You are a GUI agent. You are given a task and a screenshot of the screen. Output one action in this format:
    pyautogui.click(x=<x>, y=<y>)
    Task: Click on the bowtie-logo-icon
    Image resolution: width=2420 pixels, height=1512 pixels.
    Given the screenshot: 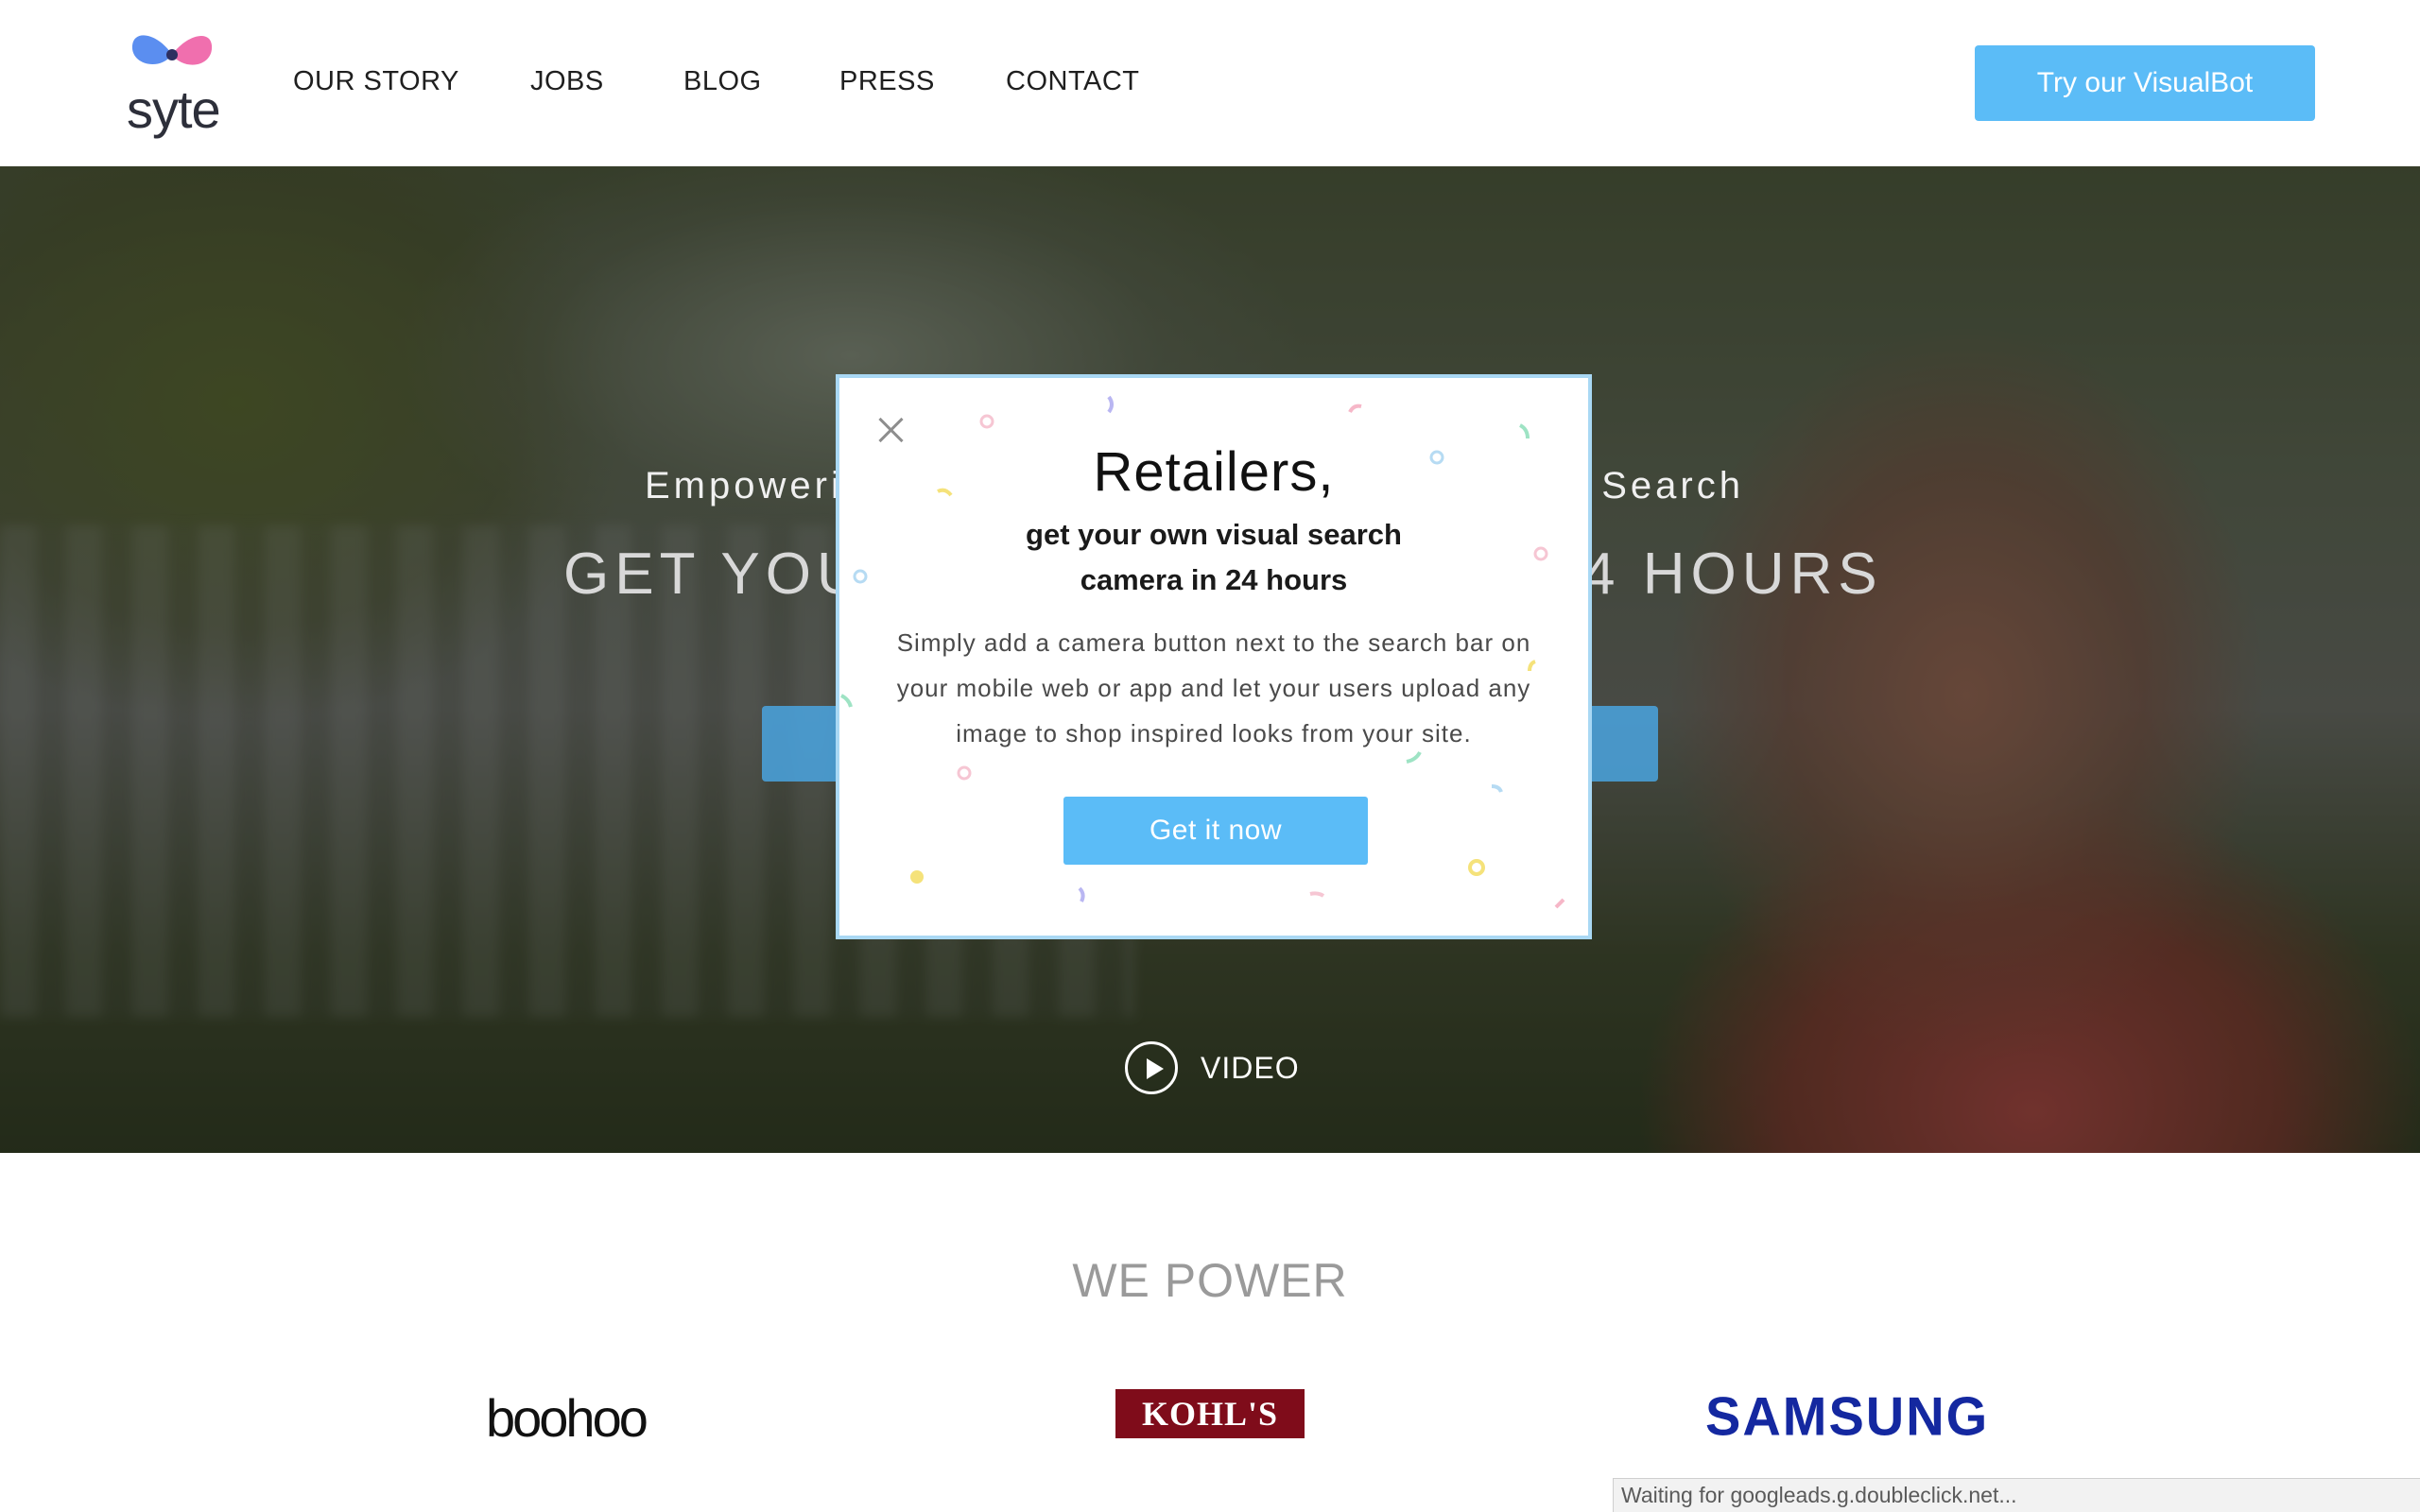 What is the action you would take?
    pyautogui.click(x=172, y=50)
    